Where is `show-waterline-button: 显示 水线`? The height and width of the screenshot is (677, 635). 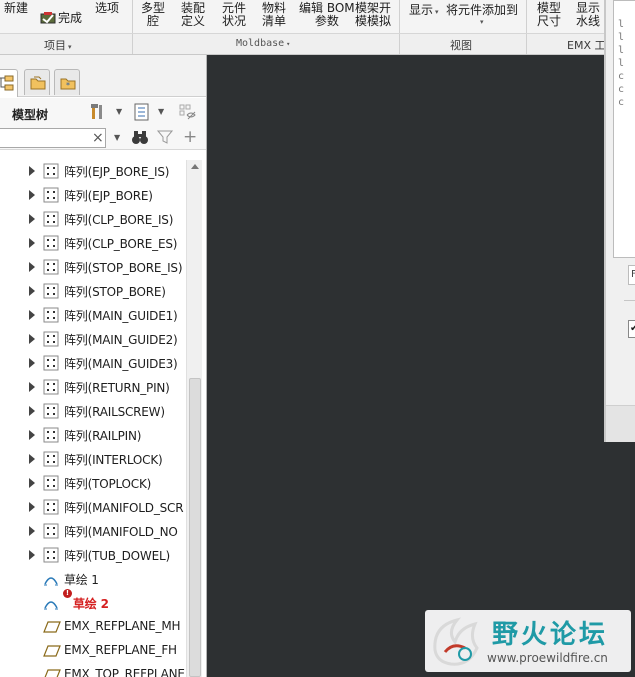 show-waterline-button: 显示 水线 is located at coordinates (588, 15).